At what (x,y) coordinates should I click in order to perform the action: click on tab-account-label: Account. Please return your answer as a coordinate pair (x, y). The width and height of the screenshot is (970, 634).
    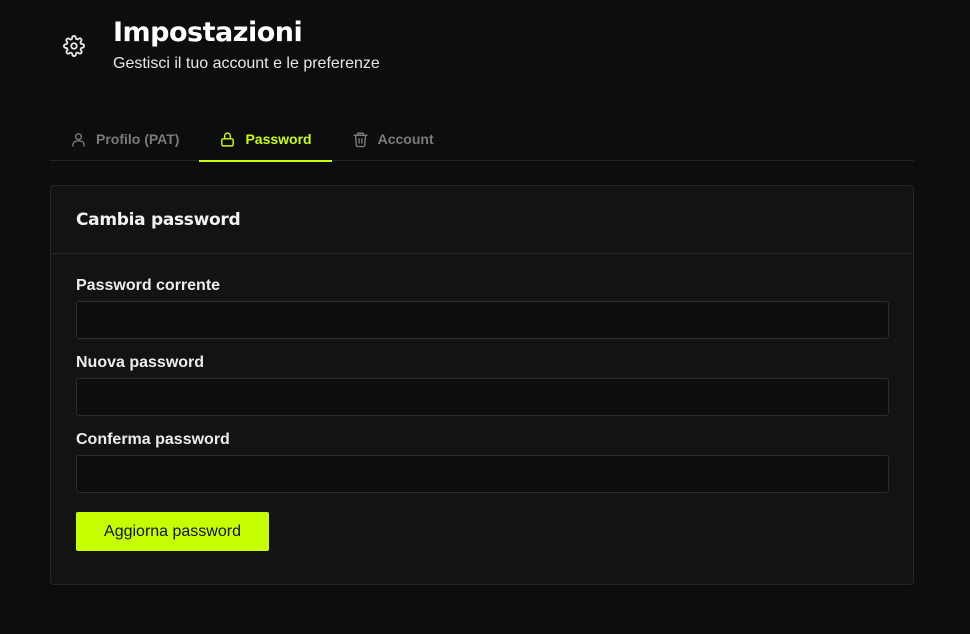
    Looking at the image, I should click on (405, 139).